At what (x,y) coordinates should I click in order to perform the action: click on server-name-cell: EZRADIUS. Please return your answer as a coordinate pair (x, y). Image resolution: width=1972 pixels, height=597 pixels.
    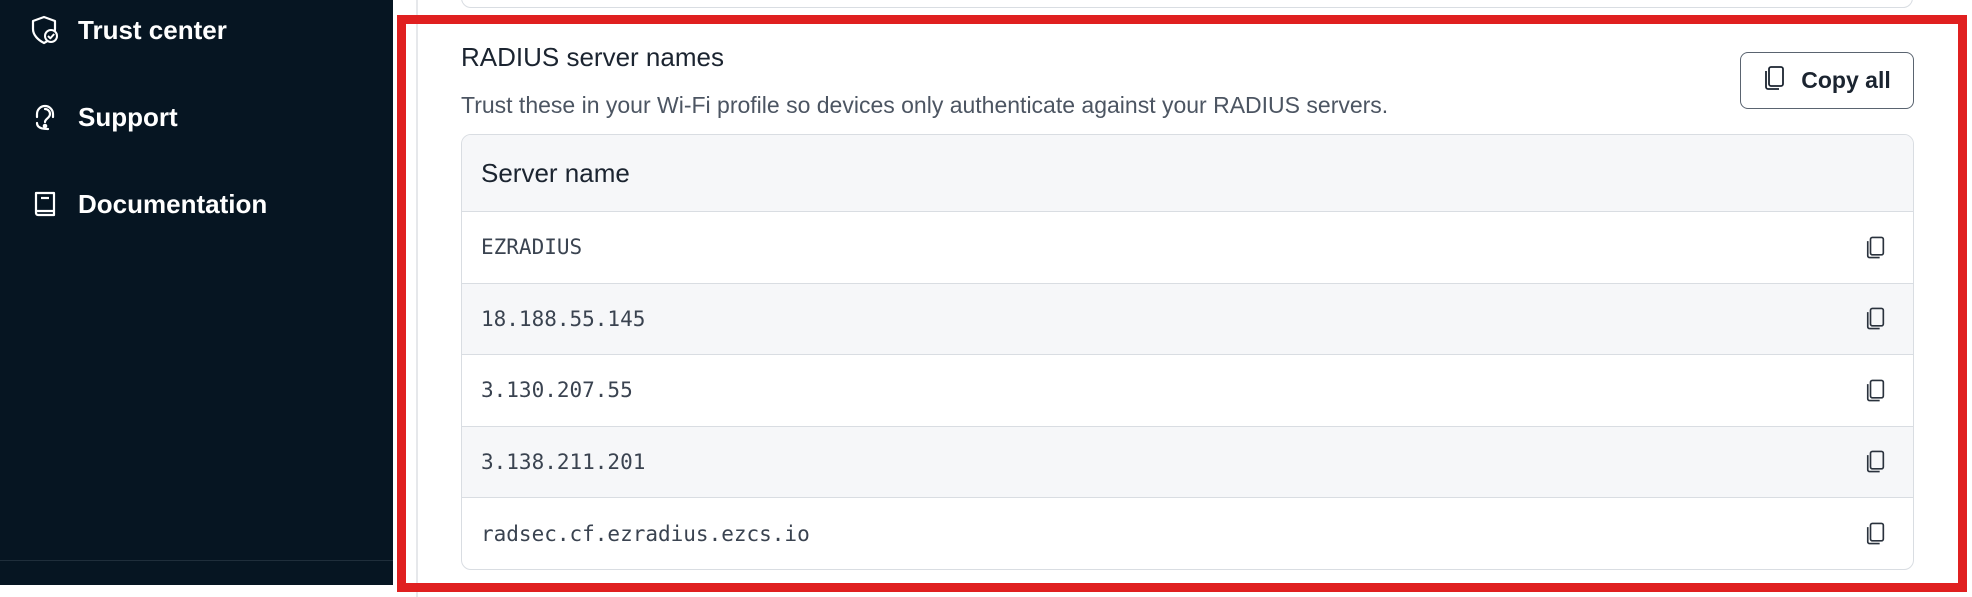
    Looking at the image, I should click on (532, 247).